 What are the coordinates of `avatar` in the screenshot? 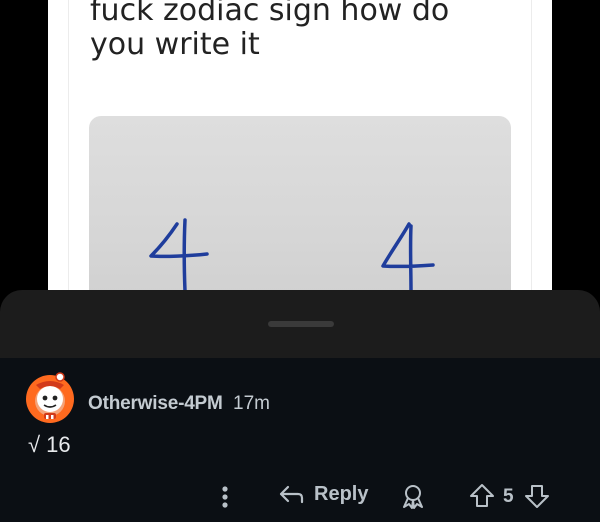 It's located at (50, 397).